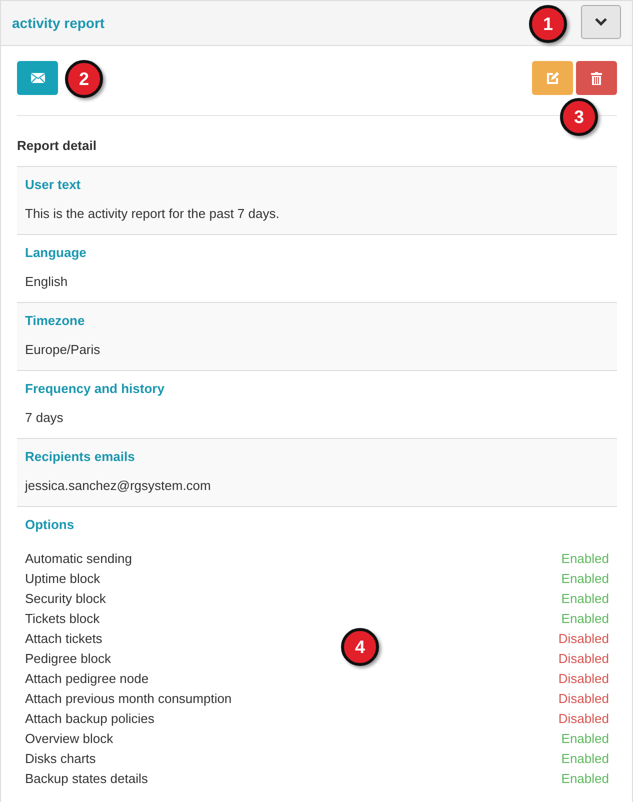  I want to click on envelope-icon, so click(37, 78).